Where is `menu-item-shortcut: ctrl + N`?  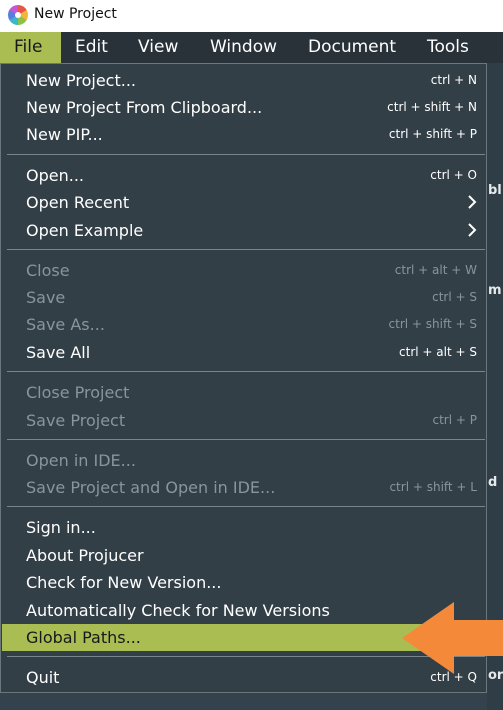 menu-item-shortcut: ctrl + N is located at coordinates (453, 80).